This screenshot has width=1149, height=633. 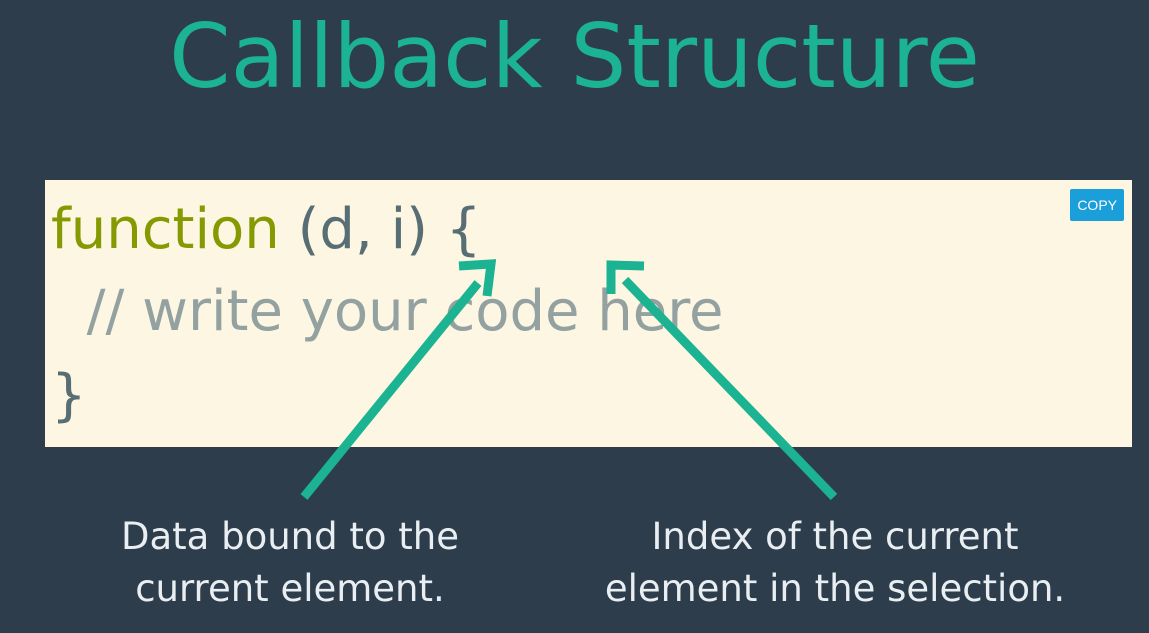 I want to click on caption-index-line1: Index of the current, so click(x=835, y=536).